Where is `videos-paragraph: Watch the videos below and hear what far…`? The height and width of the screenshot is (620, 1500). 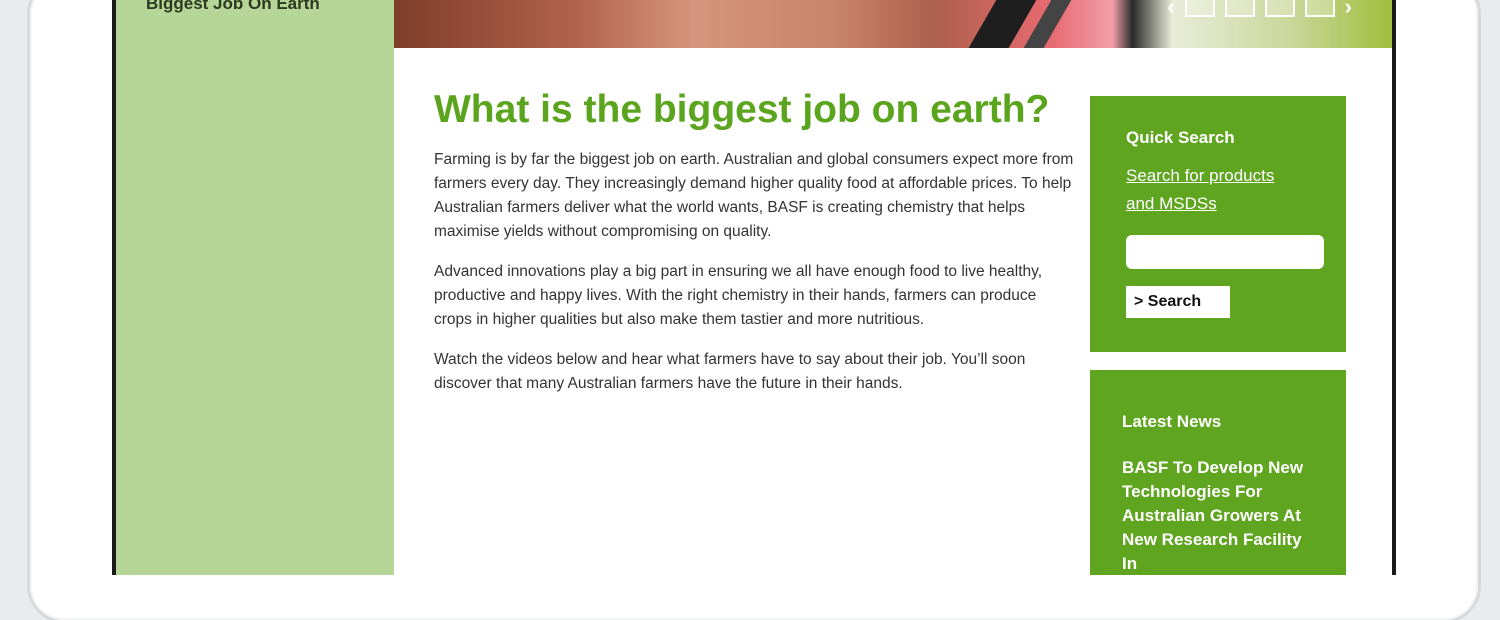 videos-paragraph: Watch the videos below and hear what far… is located at coordinates (730, 371).